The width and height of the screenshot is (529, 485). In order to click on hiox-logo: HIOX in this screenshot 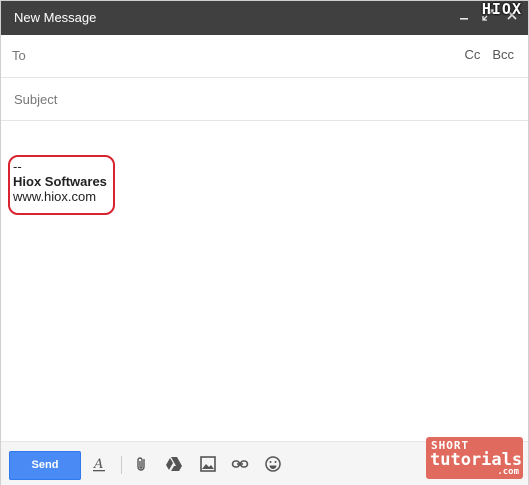, I will do `click(501, 9)`.